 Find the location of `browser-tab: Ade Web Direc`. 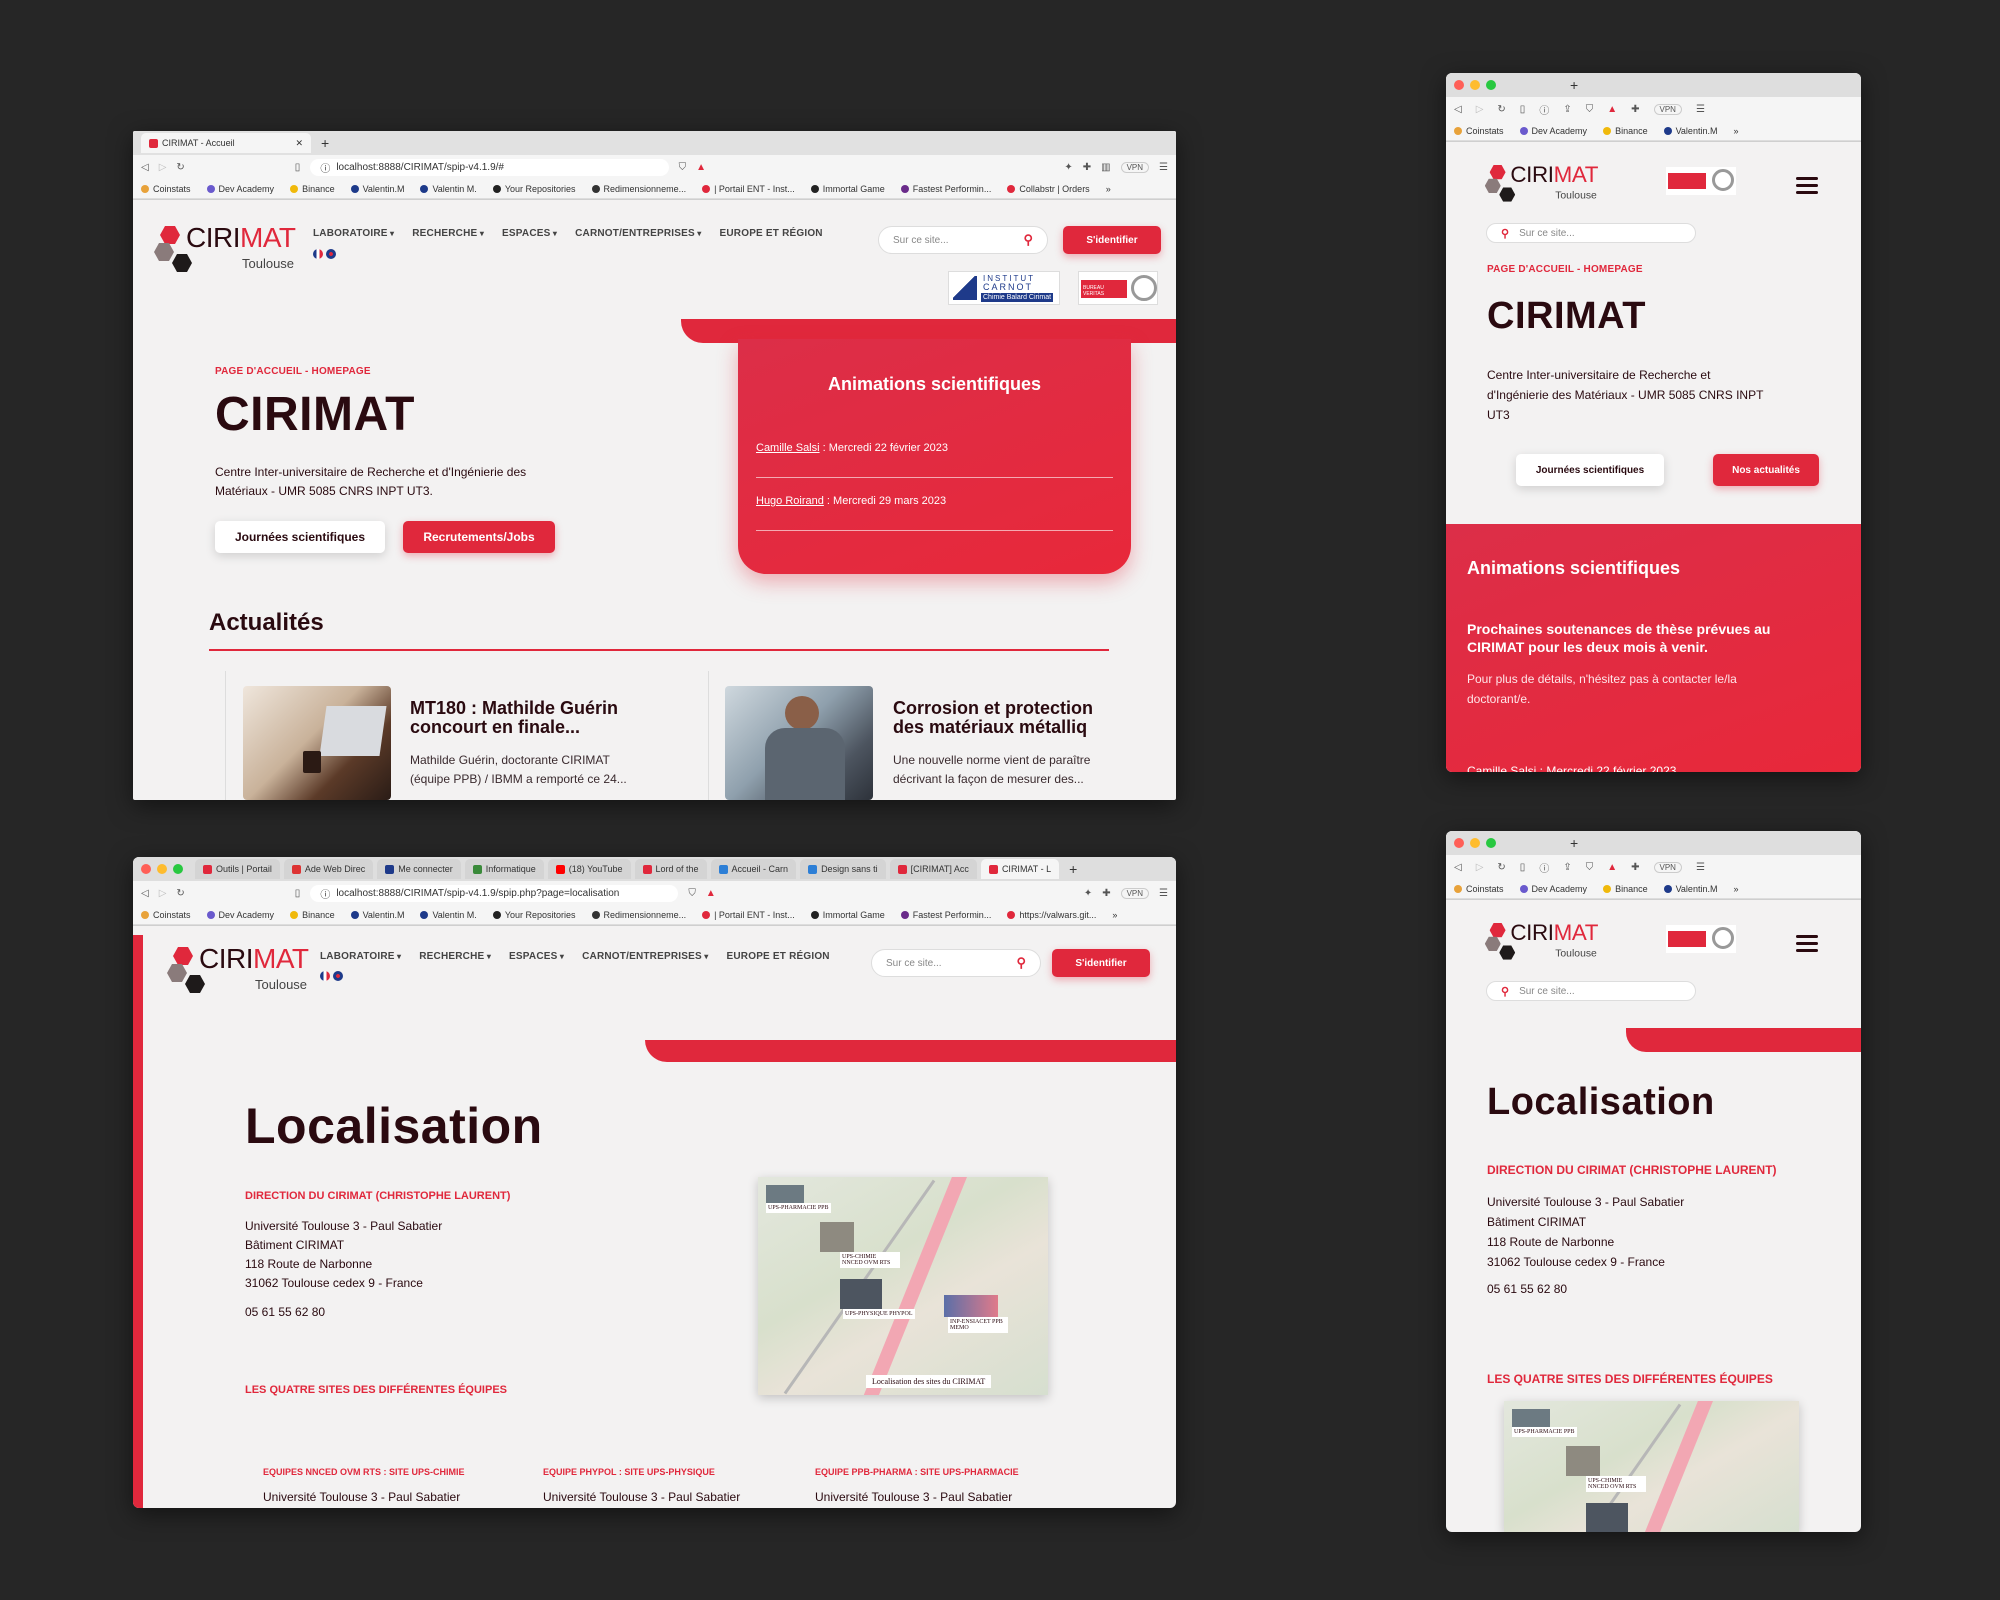

browser-tab: Ade Web Direc is located at coordinates (328, 869).